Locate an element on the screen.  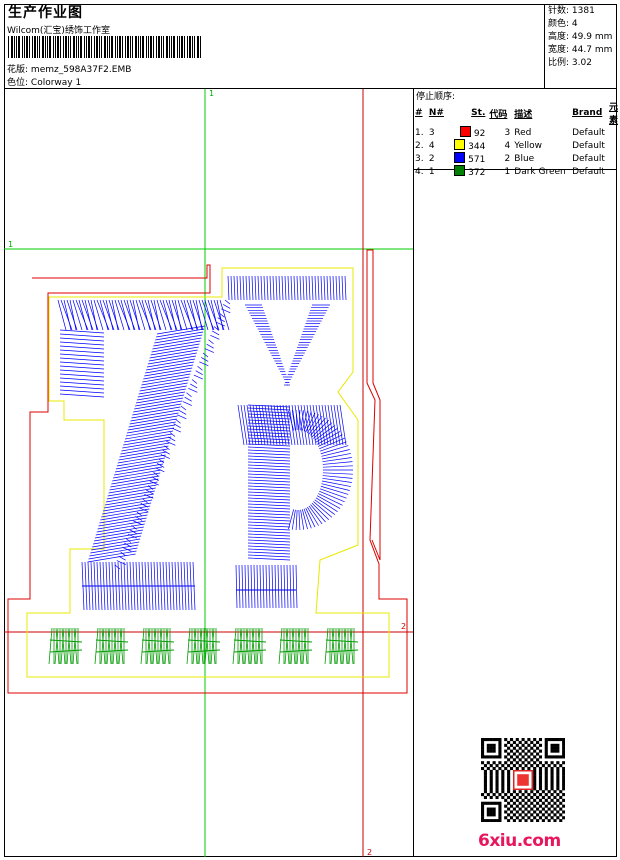
table-header-row: # N# St. 代码 描述 Brand 元素 is located at coordinates (516, 114).